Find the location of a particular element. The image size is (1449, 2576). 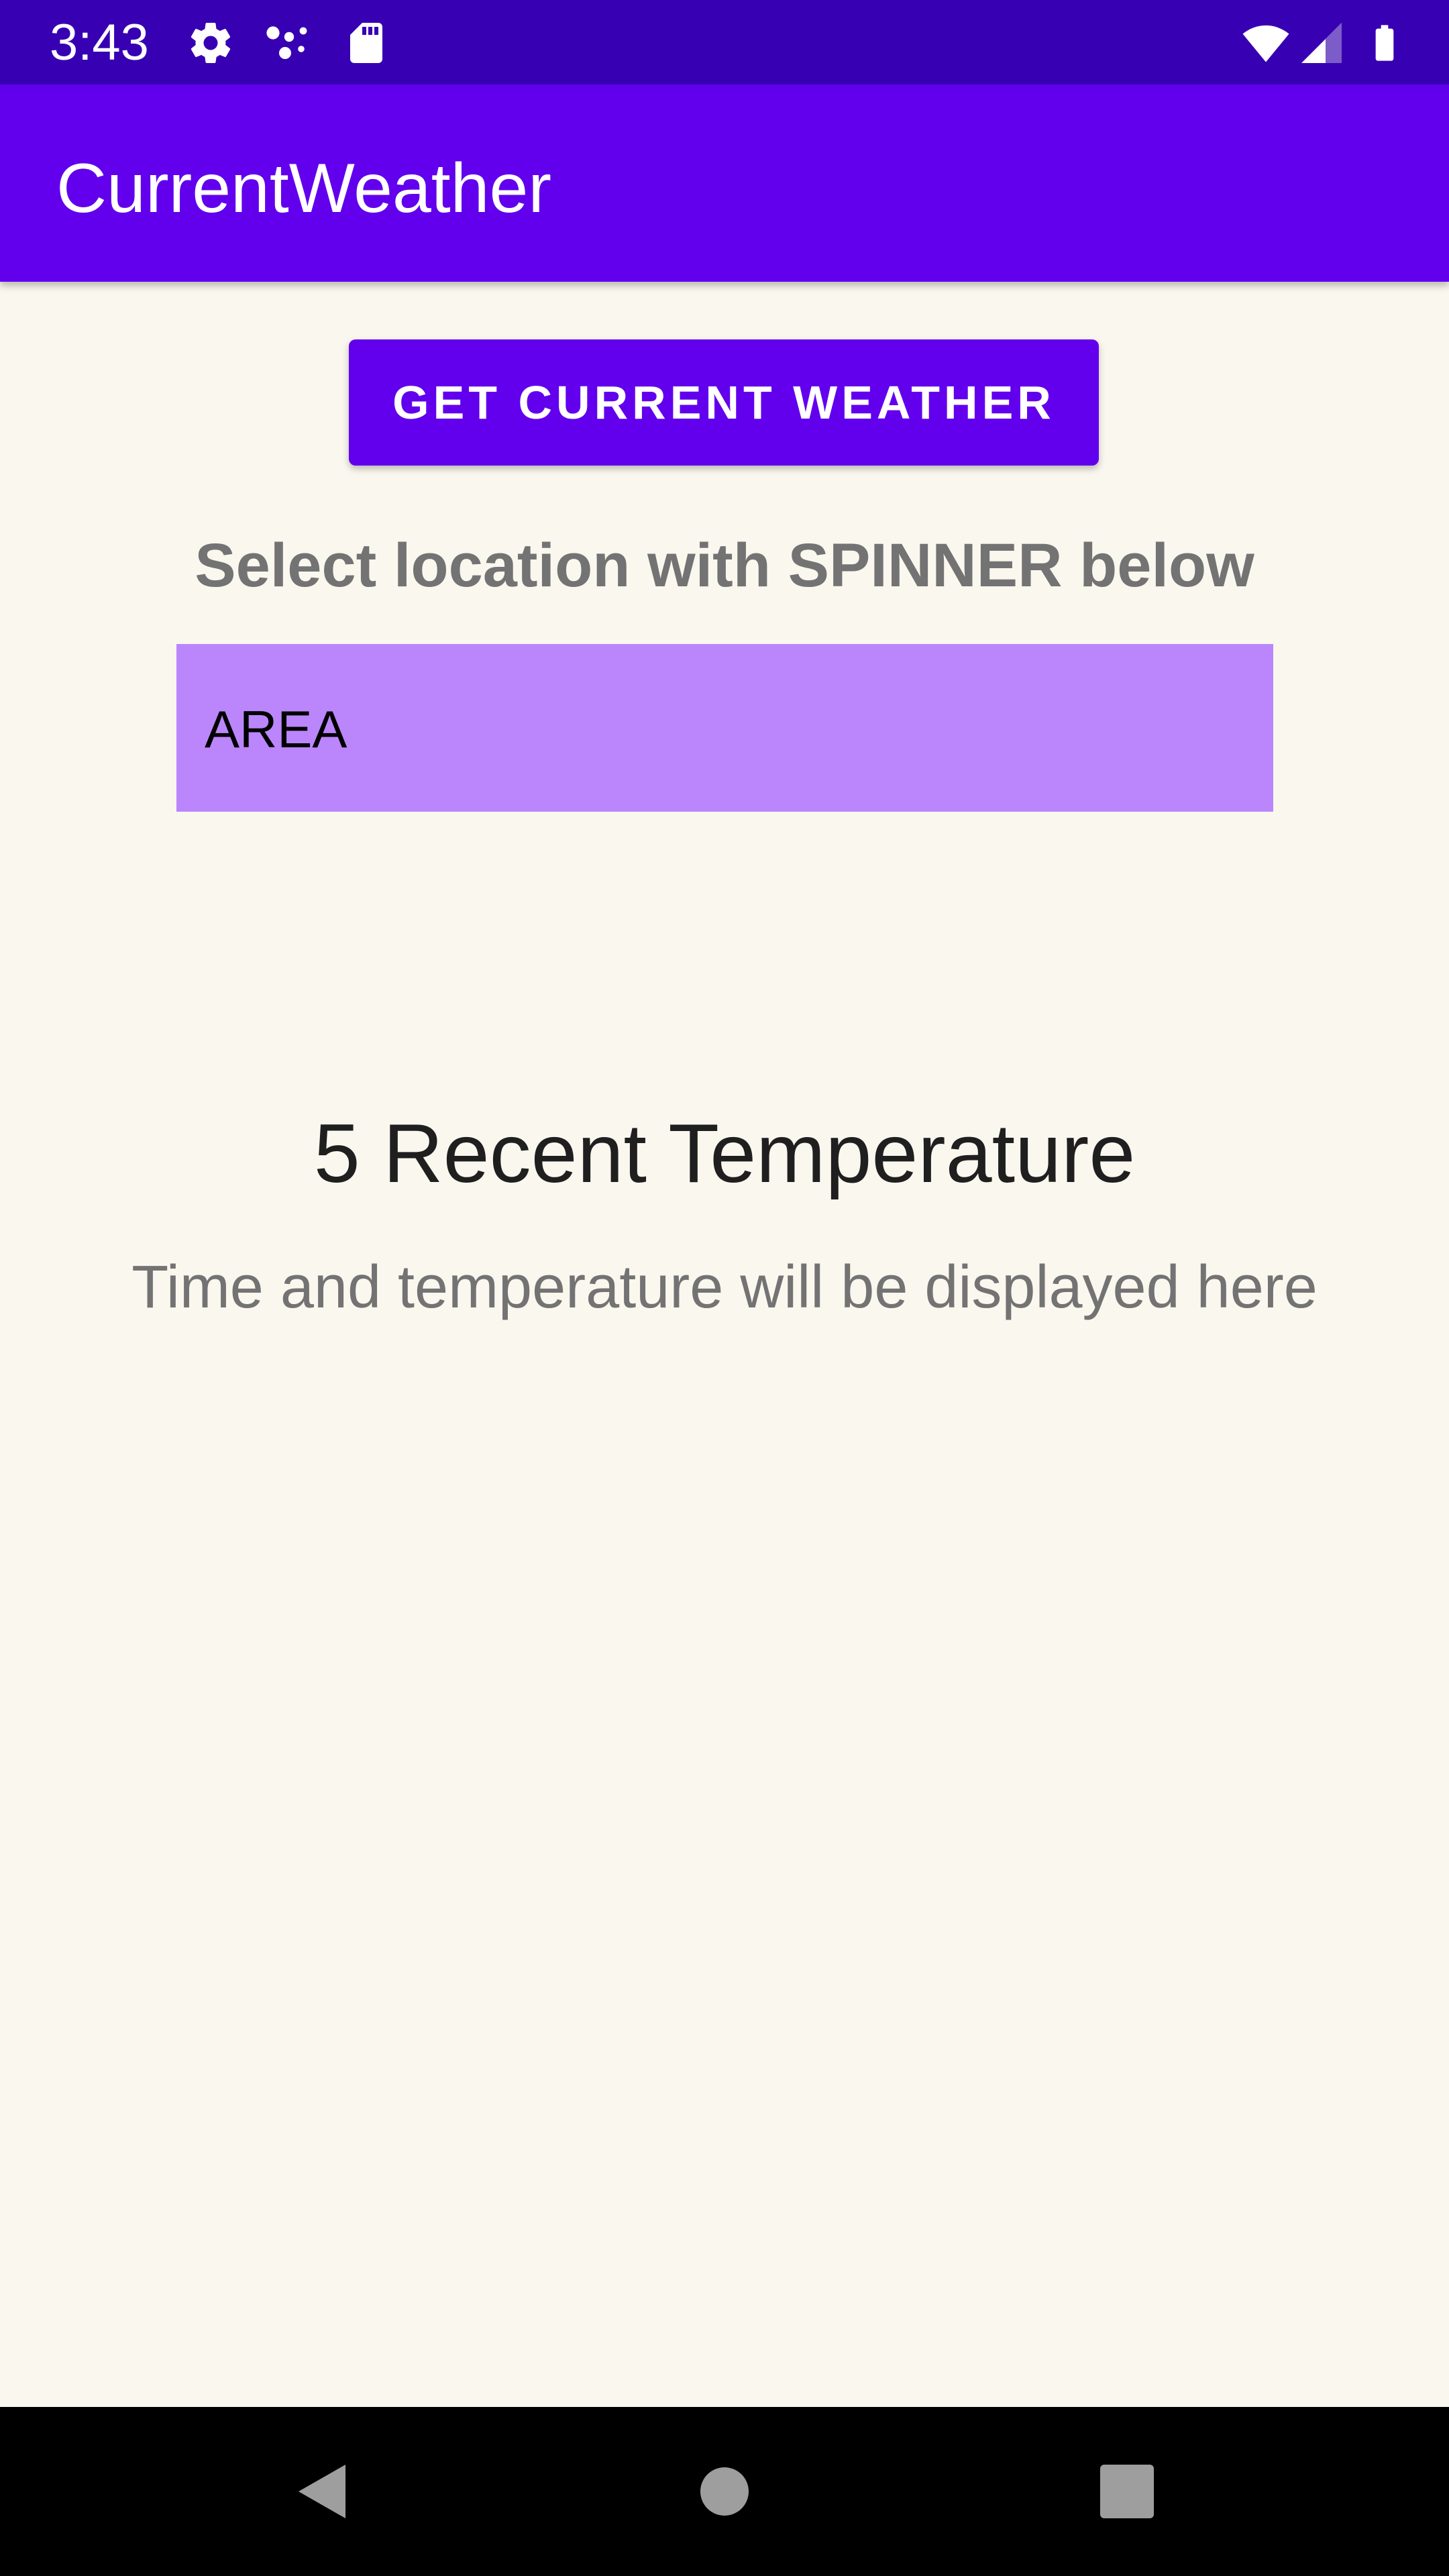

location-spinner: AREA is located at coordinates (724, 728).